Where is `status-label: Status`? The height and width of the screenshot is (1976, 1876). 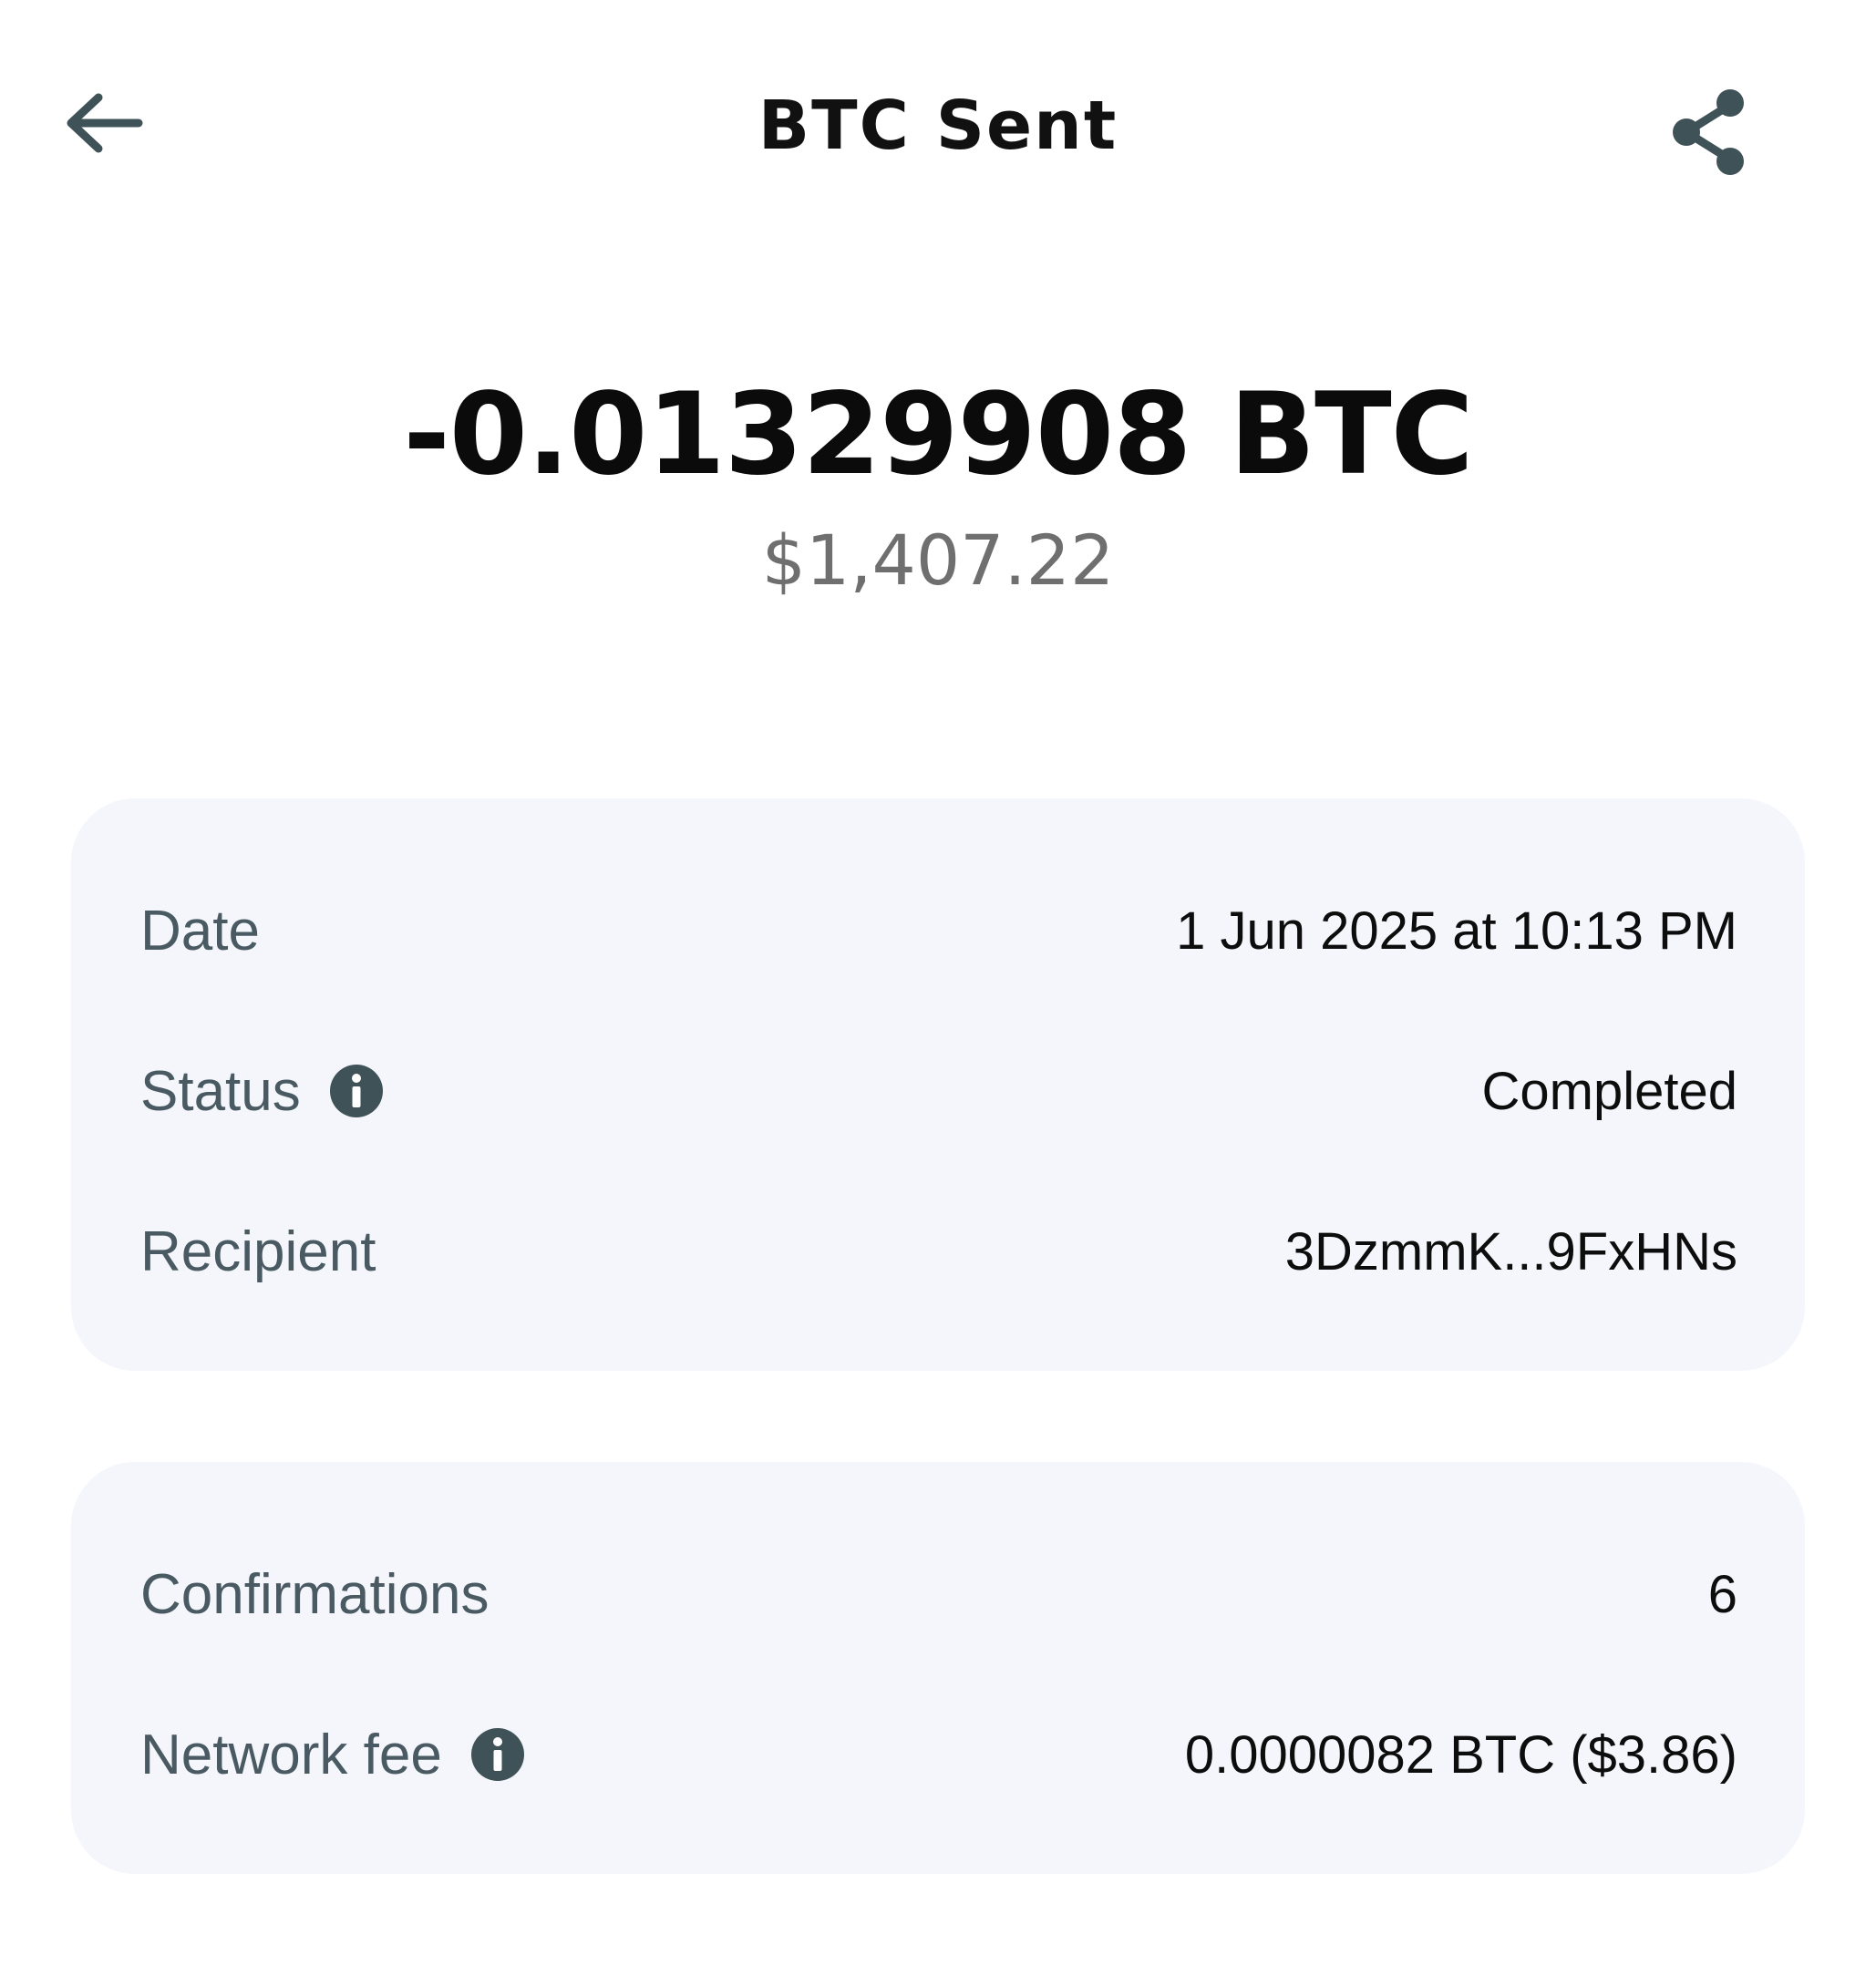
status-label: Status is located at coordinates (220, 1091).